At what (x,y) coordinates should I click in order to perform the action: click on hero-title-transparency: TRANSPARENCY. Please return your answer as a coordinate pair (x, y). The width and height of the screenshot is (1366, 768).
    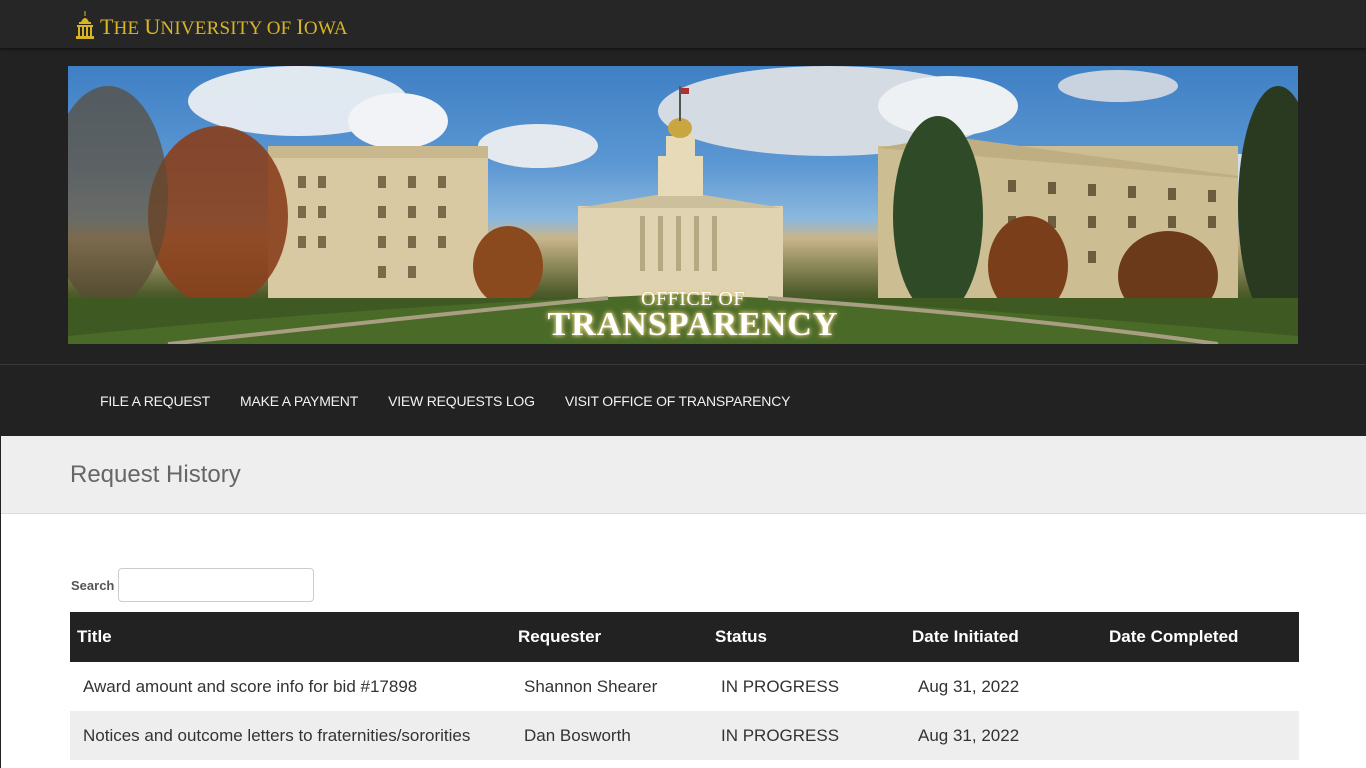
    Looking at the image, I should click on (693, 324).